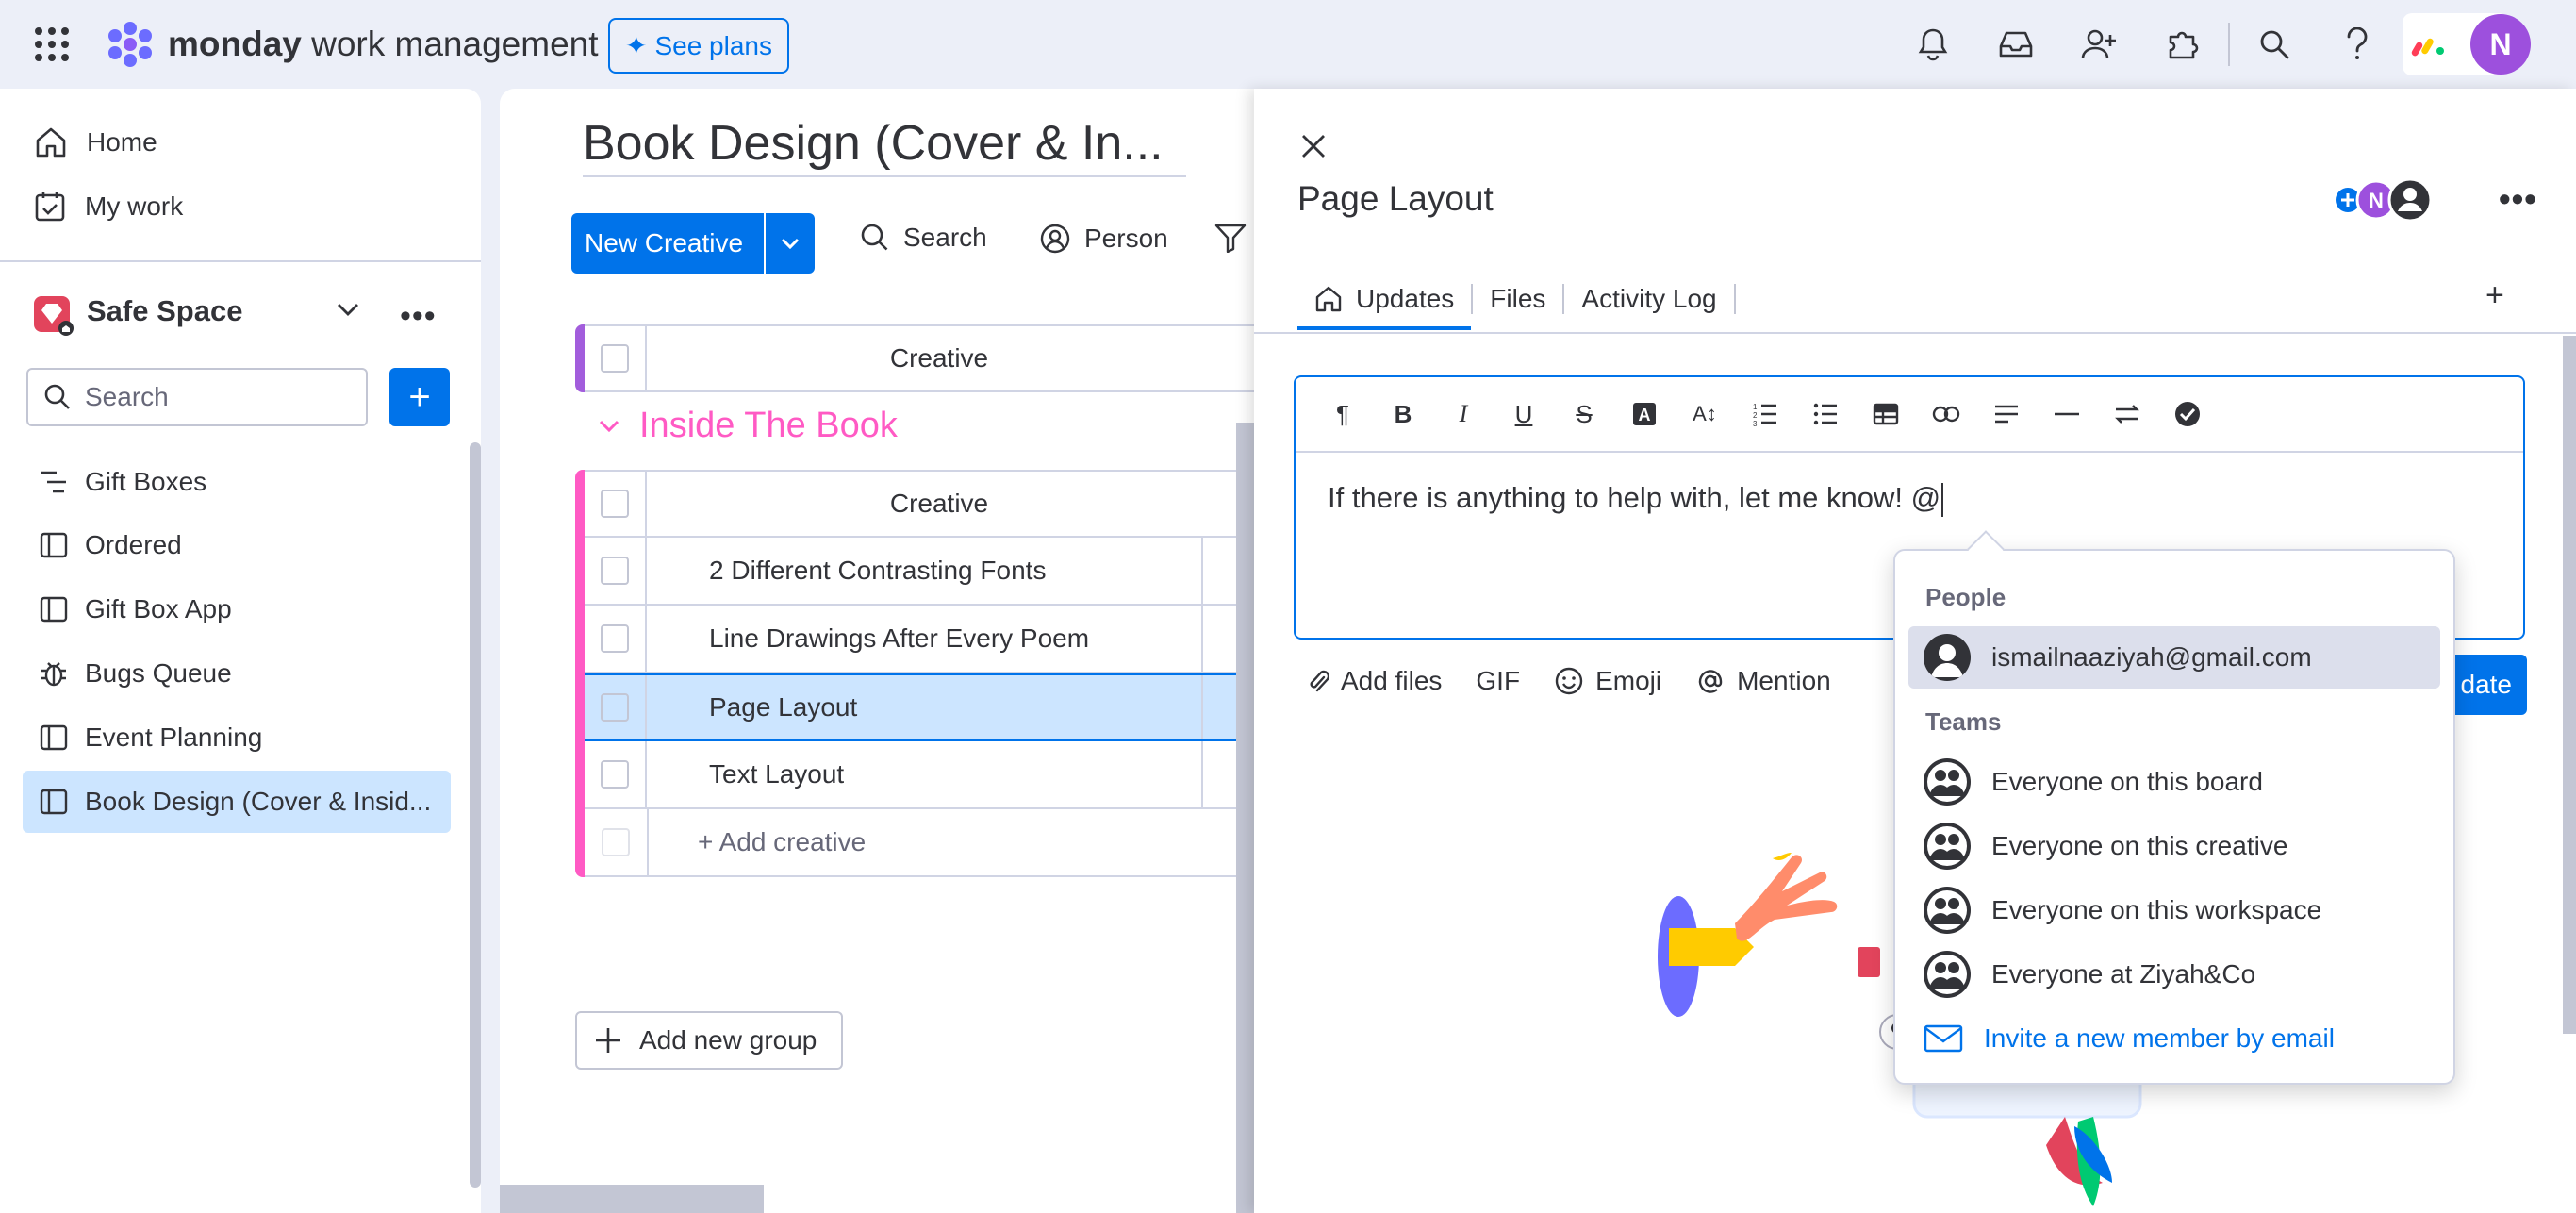  Describe the element at coordinates (2187, 414) in the screenshot. I see `checklist-icon` at that location.